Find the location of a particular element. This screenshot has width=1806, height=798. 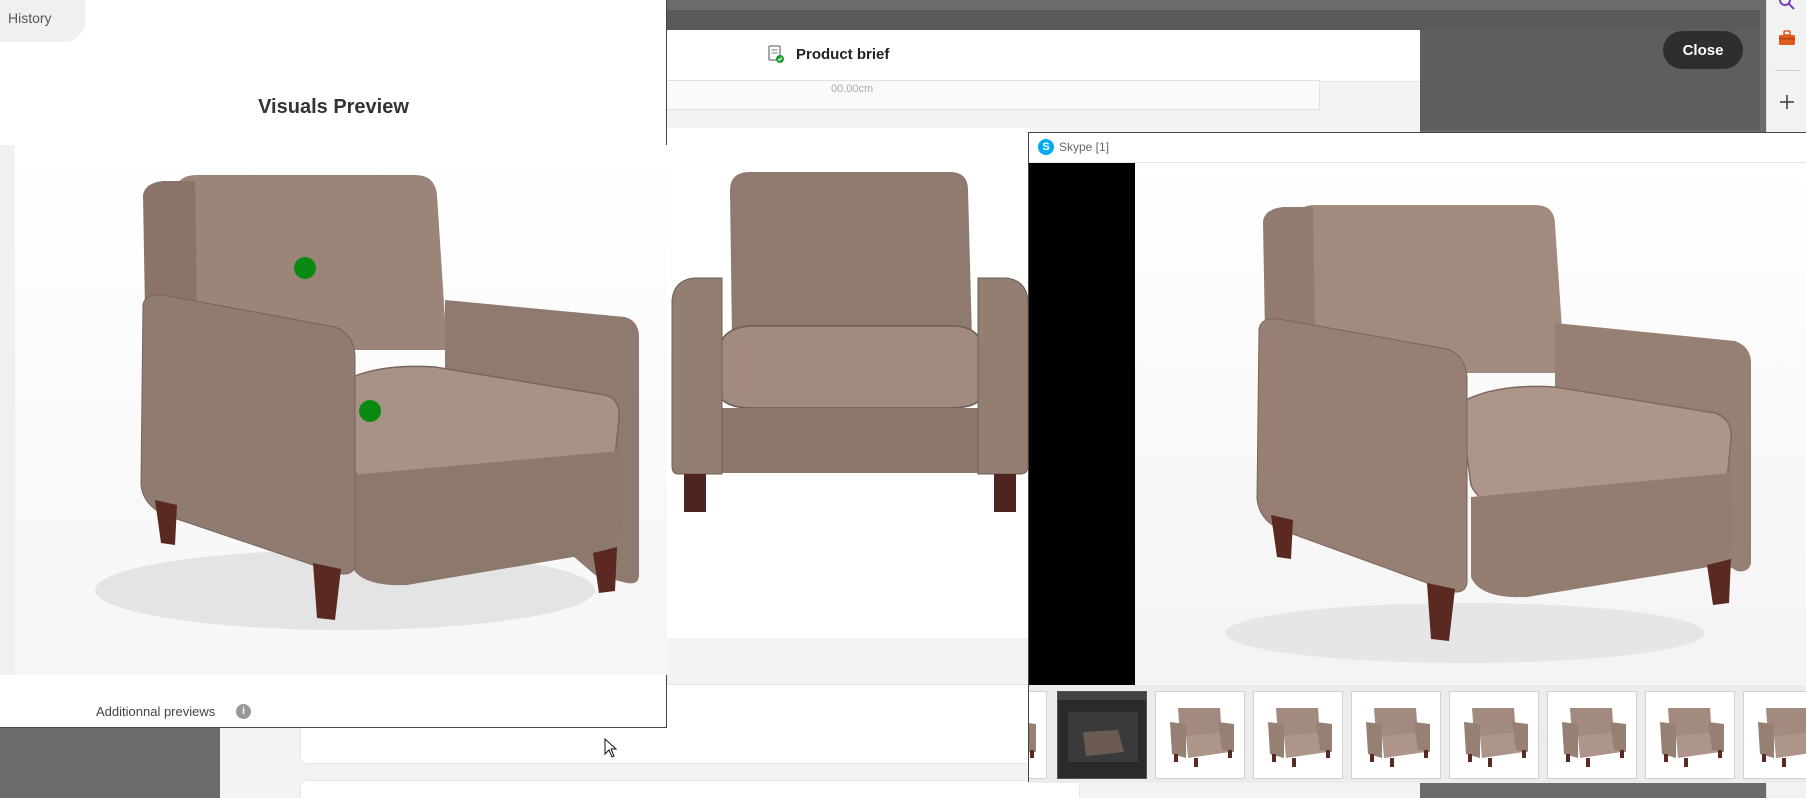

skype-thumbnail-strip is located at coordinates (1417, 734).